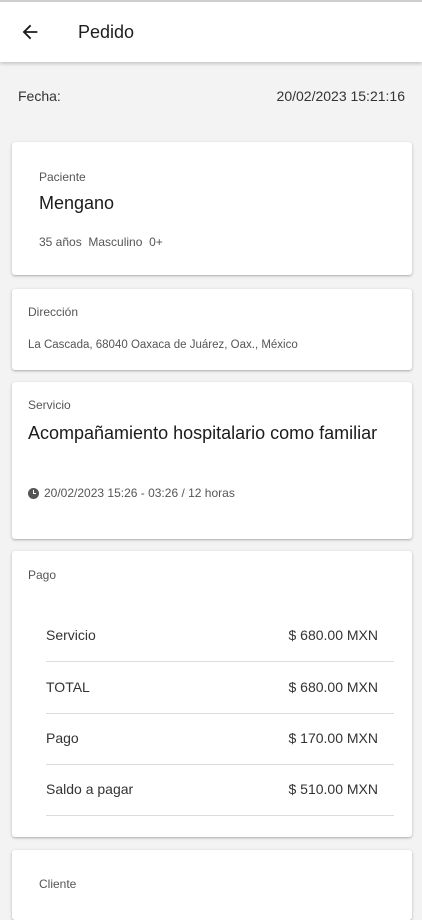 The image size is (422, 920). Describe the element at coordinates (68, 687) in the screenshot. I see `payment-row-label: TOTAL` at that location.